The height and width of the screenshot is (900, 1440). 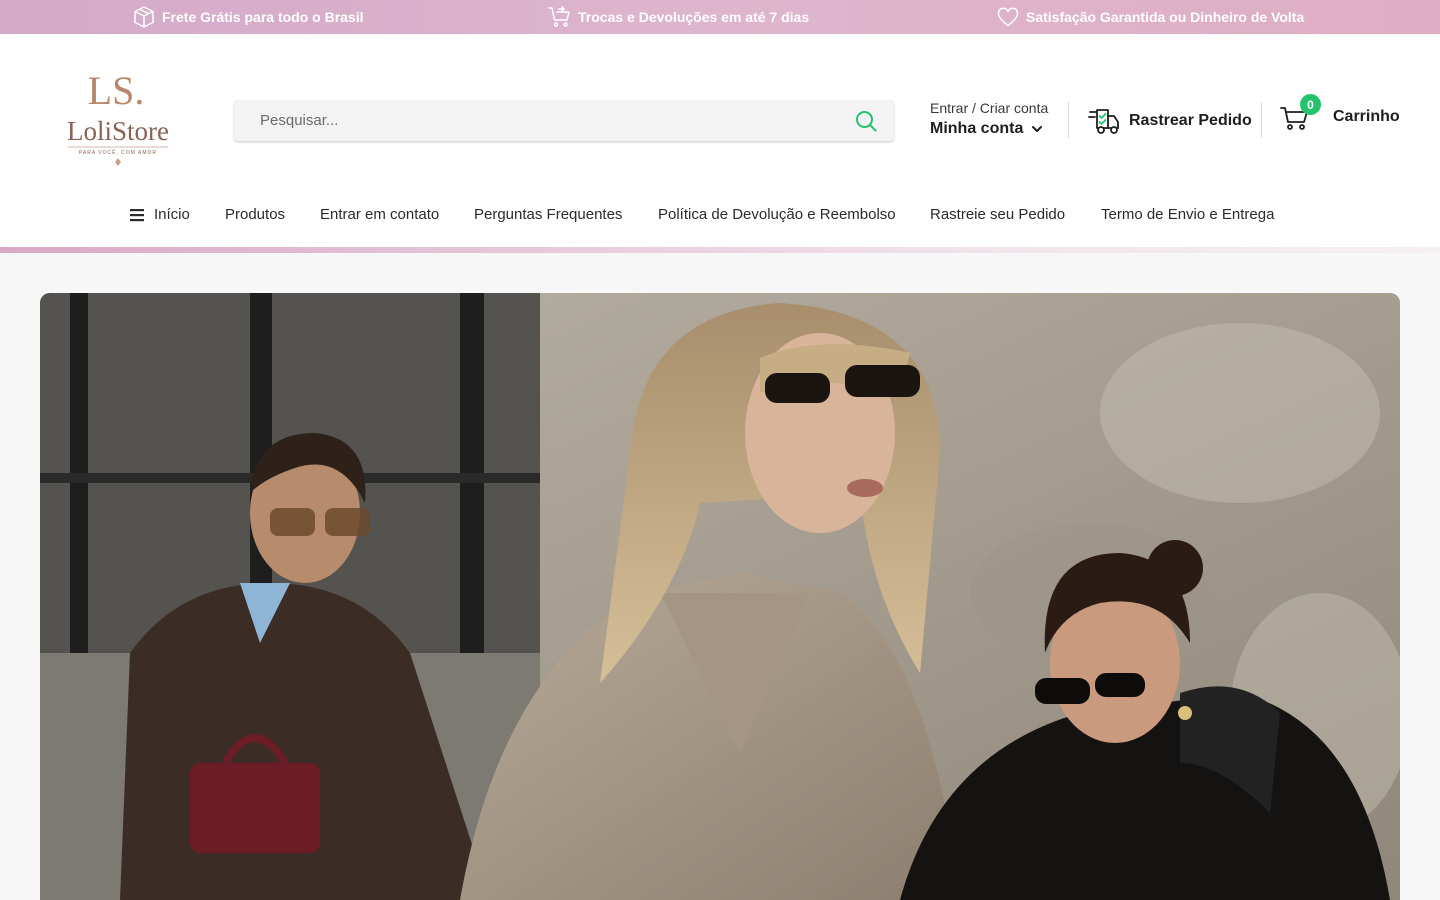 I want to click on track-order-label: Rastrear Pedido, so click(x=1190, y=120).